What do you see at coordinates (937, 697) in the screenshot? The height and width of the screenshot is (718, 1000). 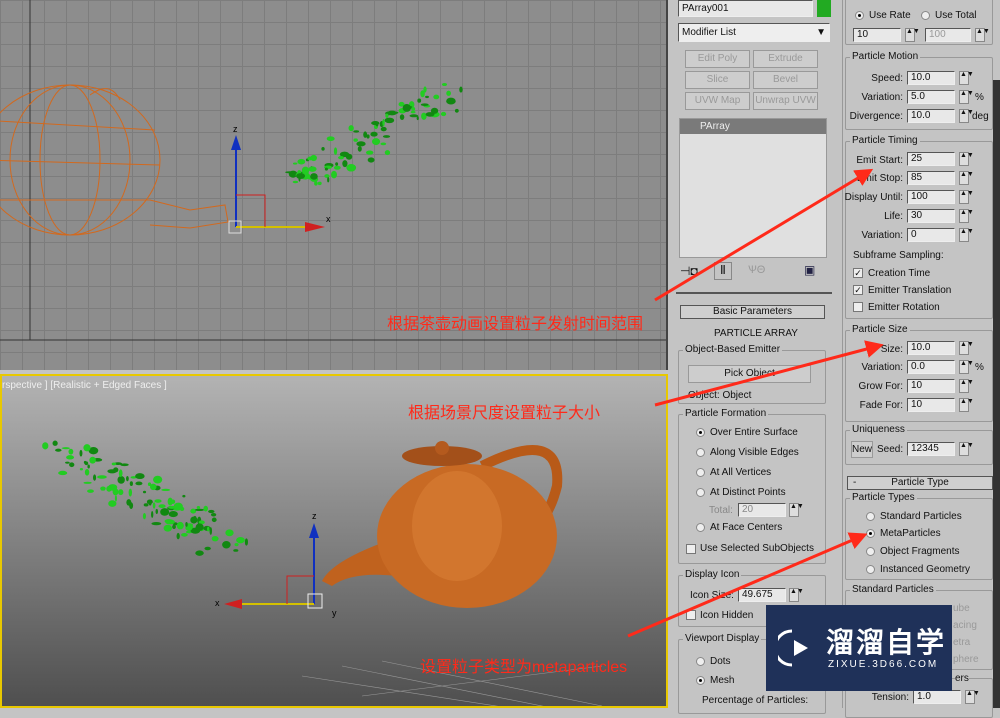 I see `tension-input: 1.0` at bounding box center [937, 697].